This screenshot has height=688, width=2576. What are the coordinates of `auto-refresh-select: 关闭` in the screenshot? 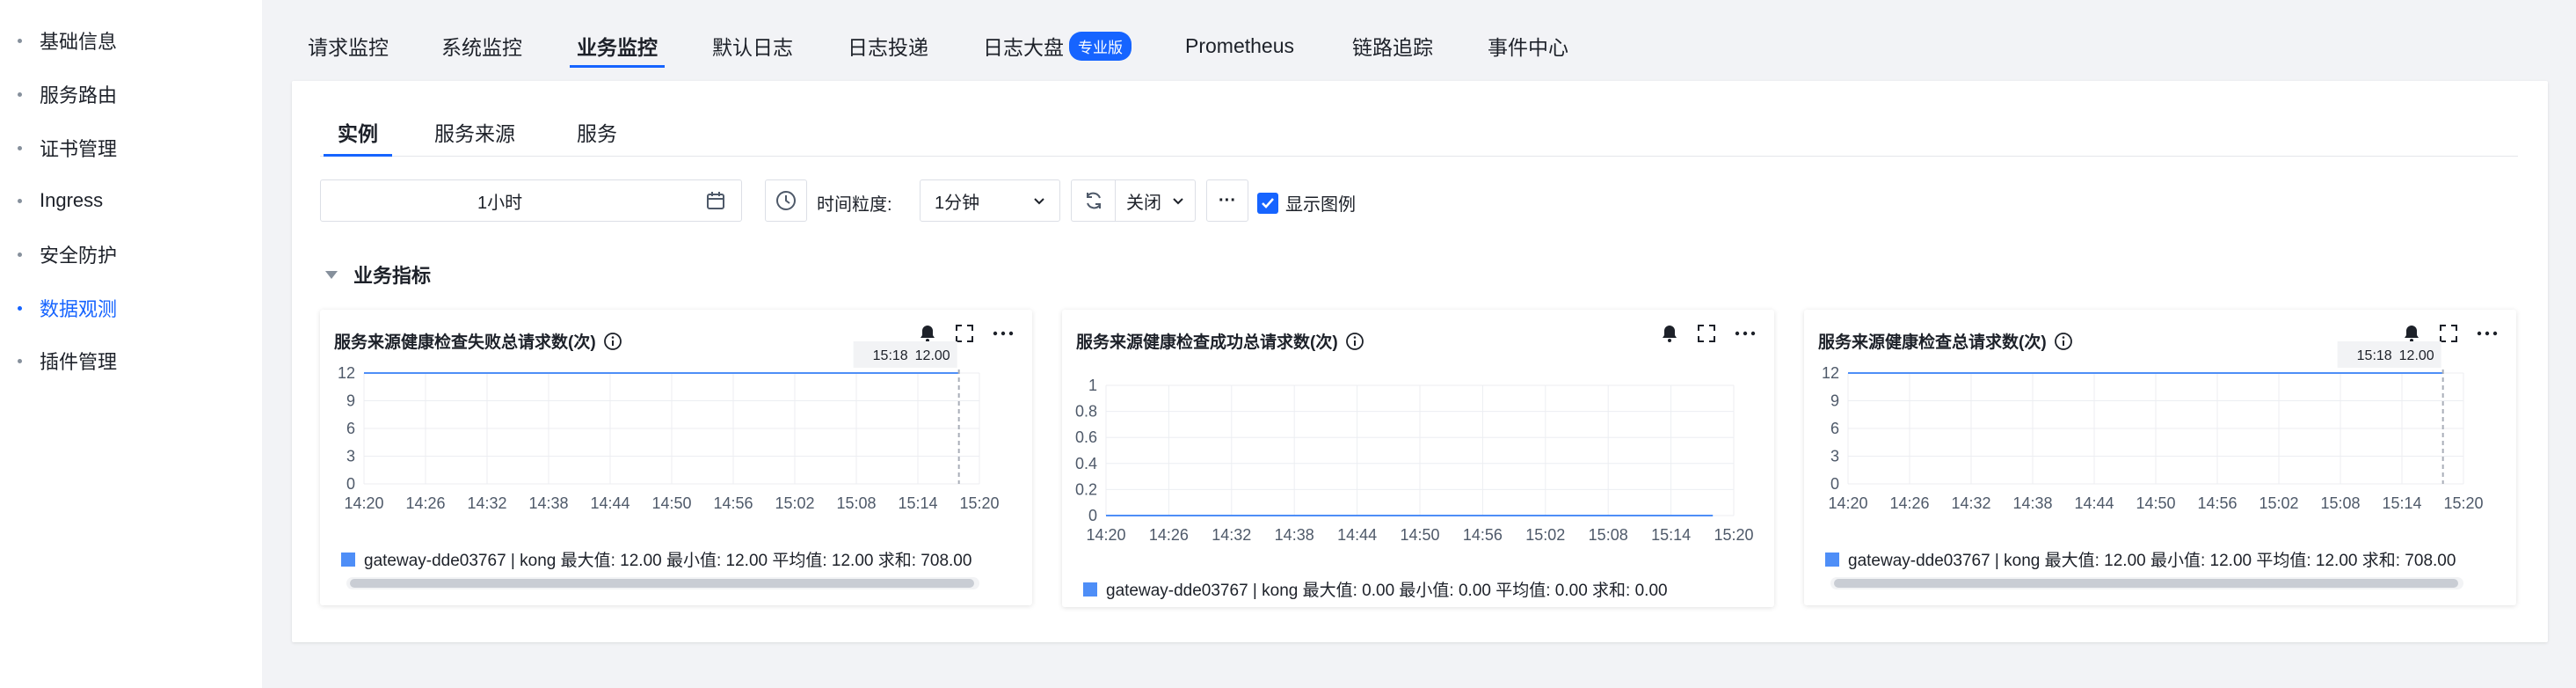 It's located at (1155, 201).